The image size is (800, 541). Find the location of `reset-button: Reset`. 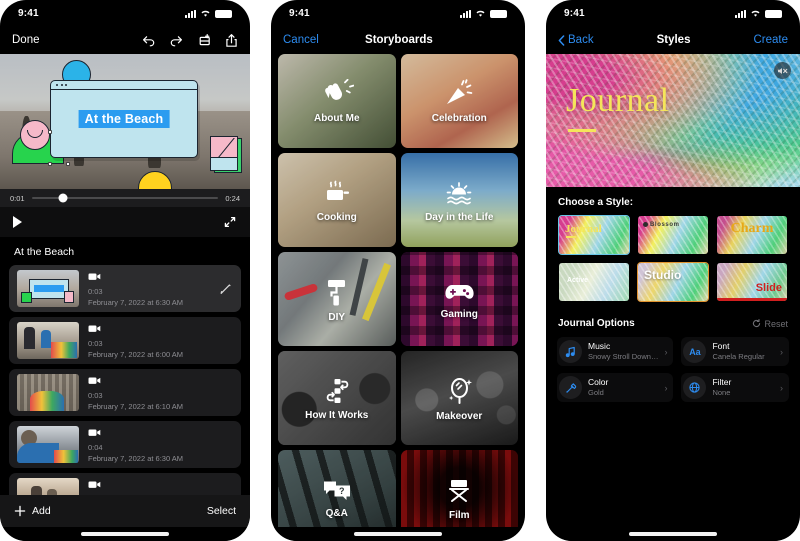

reset-button: Reset is located at coordinates (770, 324).